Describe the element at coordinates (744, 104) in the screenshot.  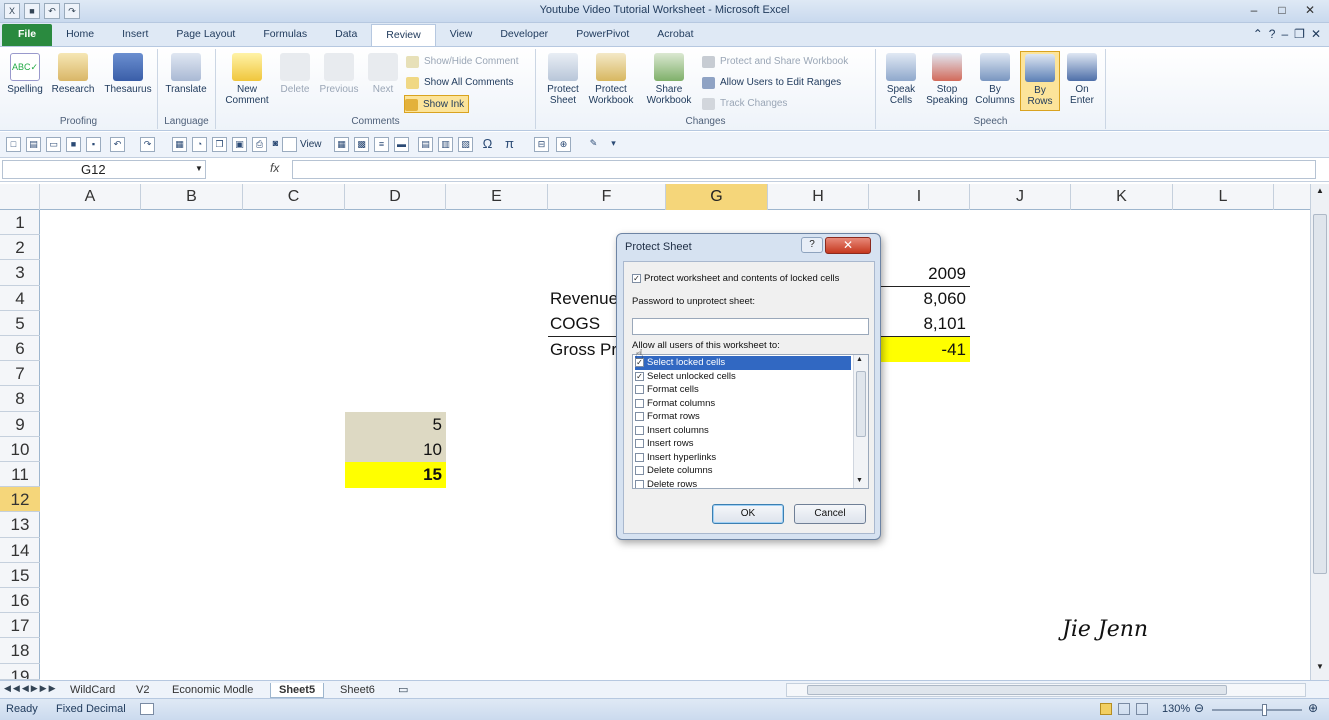
I see `track-changes-button: Track Changes` at that location.